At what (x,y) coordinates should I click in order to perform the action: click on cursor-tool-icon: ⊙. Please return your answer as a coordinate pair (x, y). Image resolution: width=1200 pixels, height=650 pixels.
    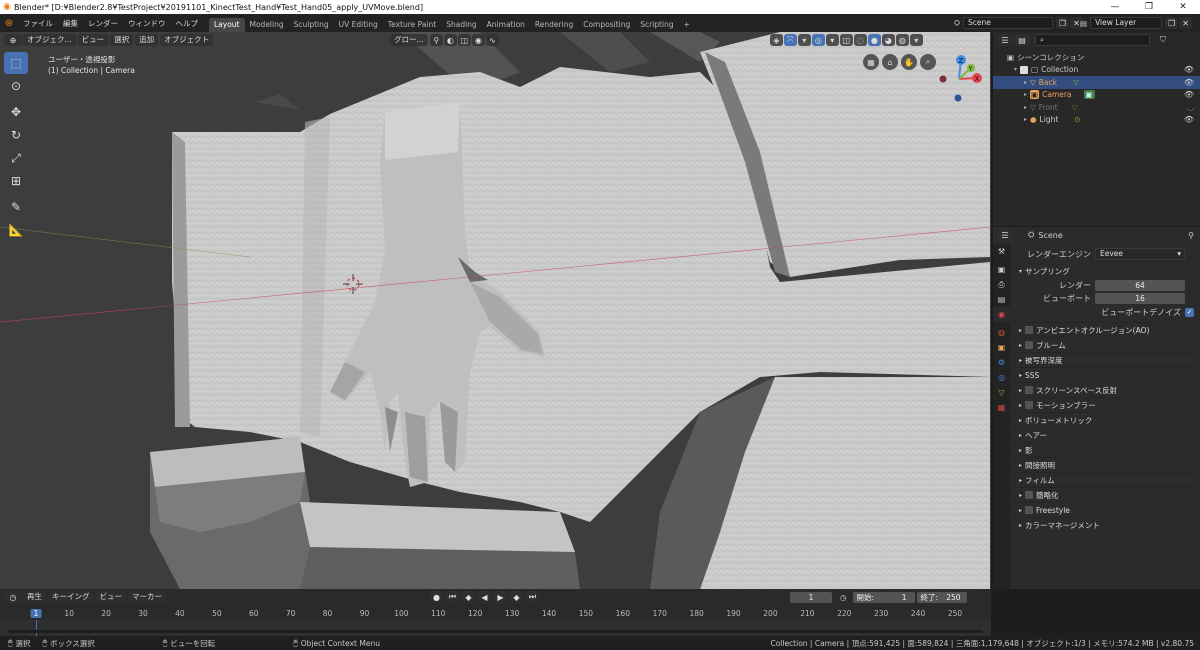
    Looking at the image, I should click on (16, 86).